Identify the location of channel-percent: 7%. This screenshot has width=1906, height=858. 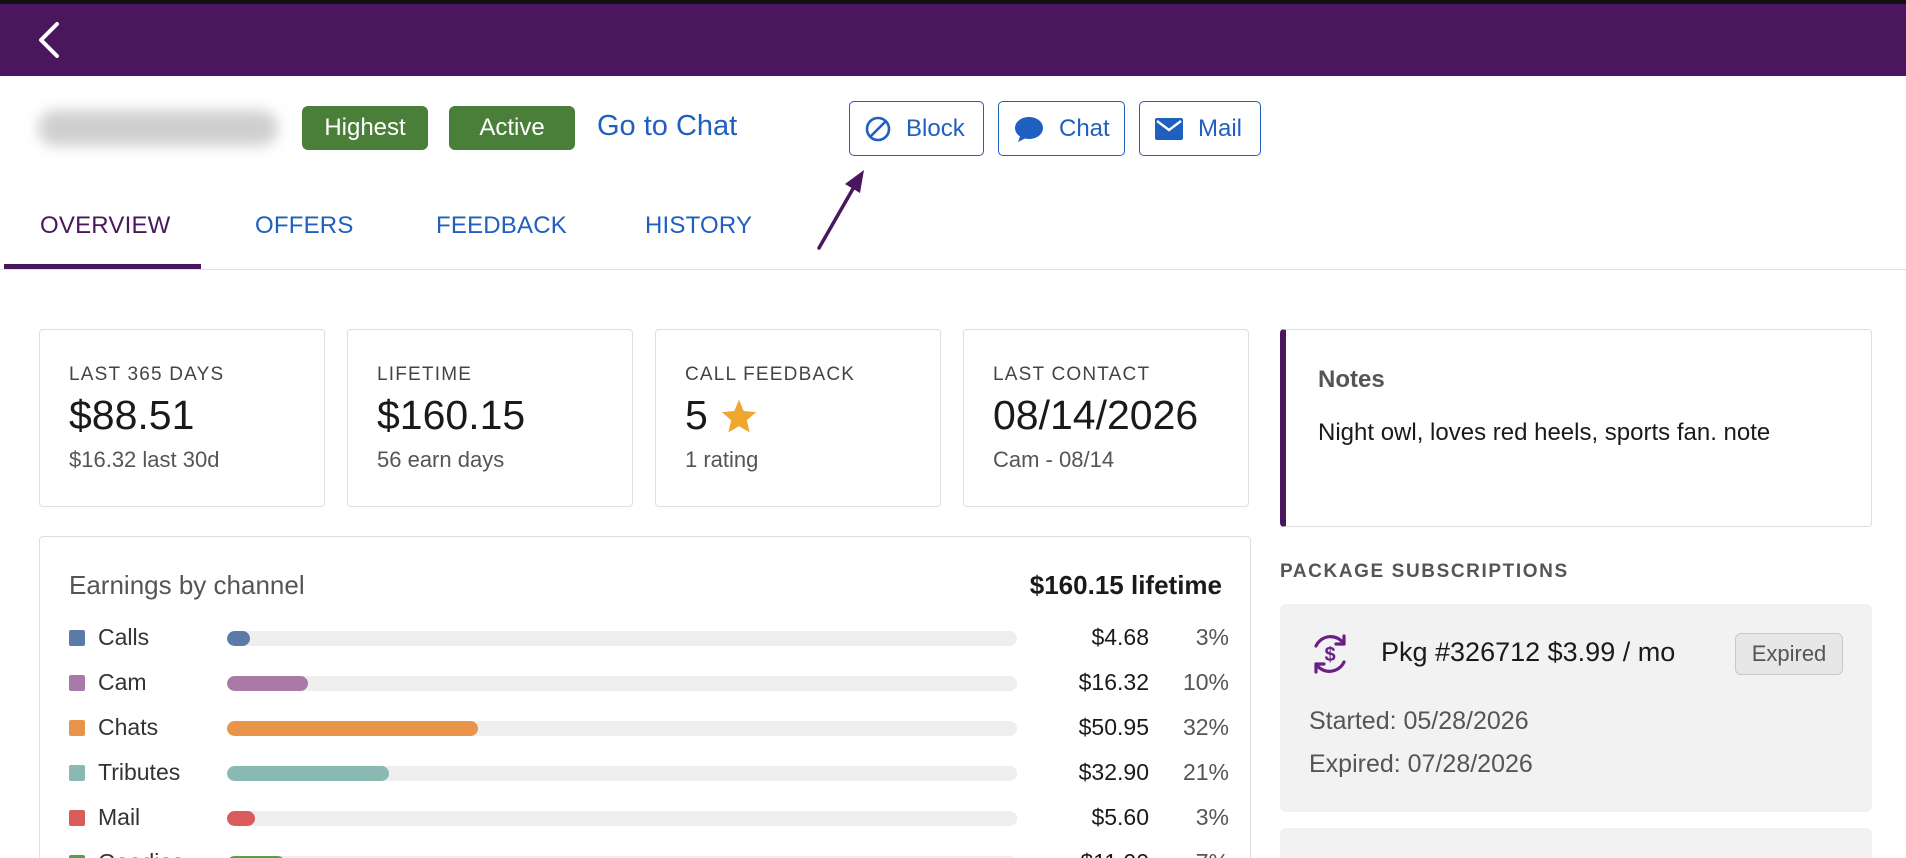
(1212, 853).